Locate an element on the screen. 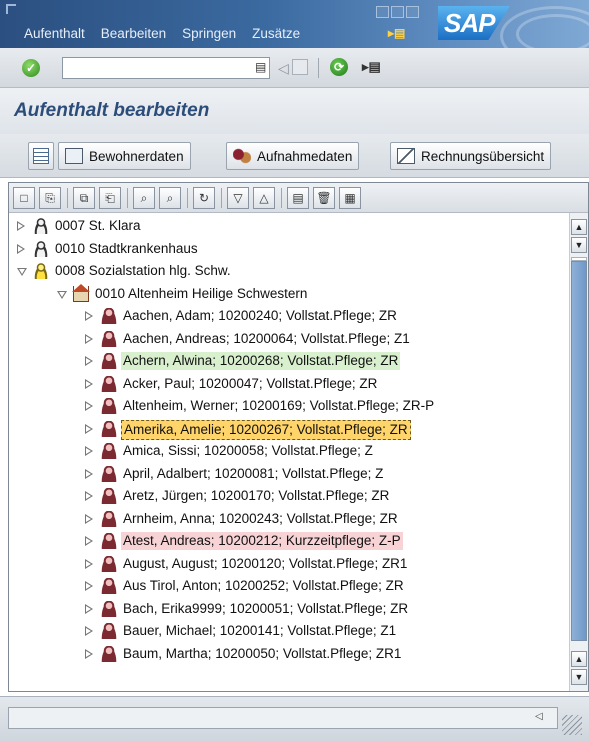  minimize-icon is located at coordinates (382, 12).